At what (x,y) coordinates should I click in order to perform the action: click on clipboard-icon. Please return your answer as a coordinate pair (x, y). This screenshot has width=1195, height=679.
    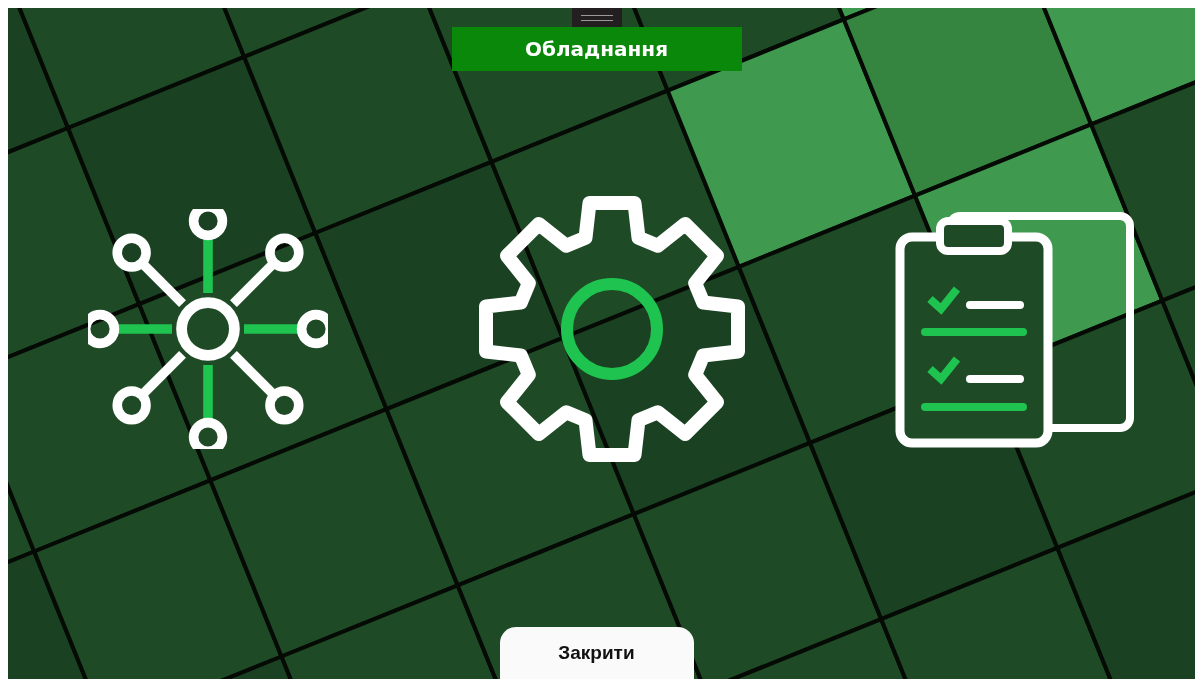
    Looking at the image, I should click on (1015, 329).